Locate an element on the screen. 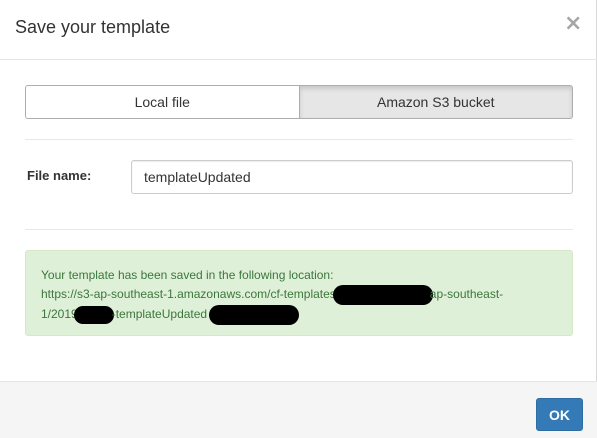 The width and height of the screenshot is (597, 438). file-name-label: File name: is located at coordinates (59, 175).